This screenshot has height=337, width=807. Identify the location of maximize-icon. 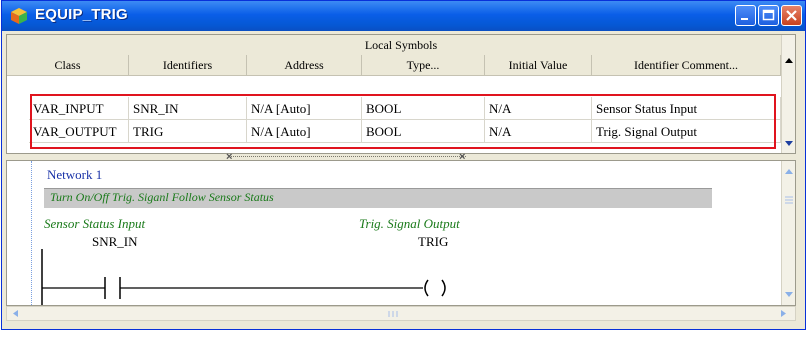
(768, 15).